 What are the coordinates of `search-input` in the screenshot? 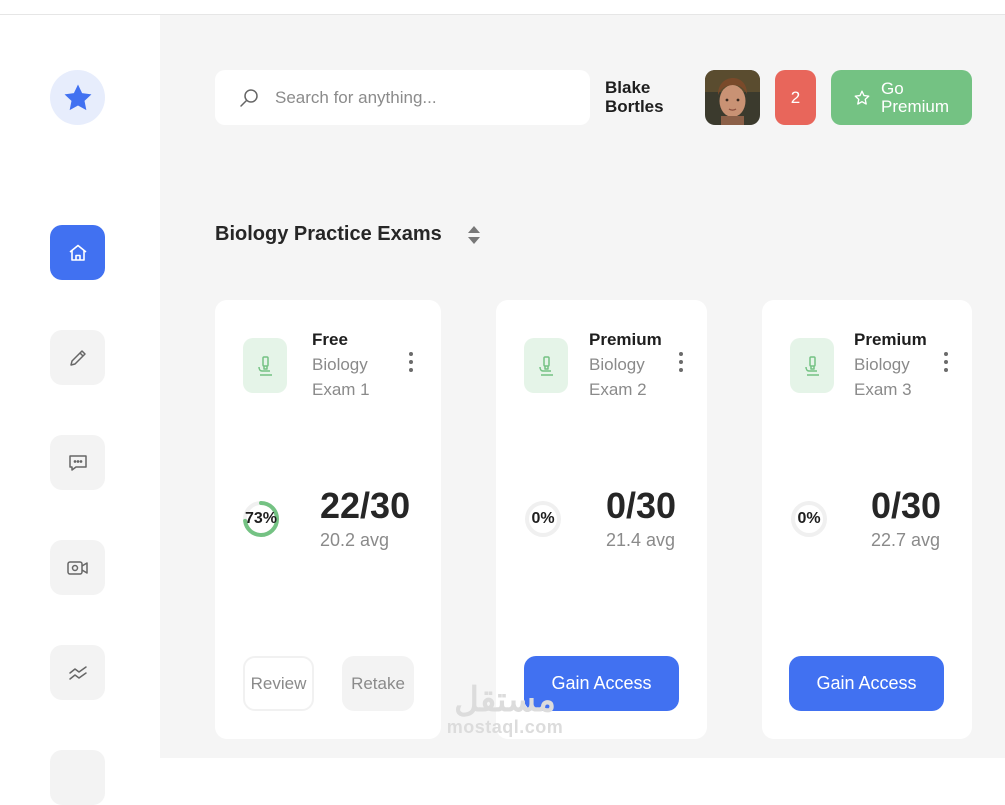 It's located at (425, 97).